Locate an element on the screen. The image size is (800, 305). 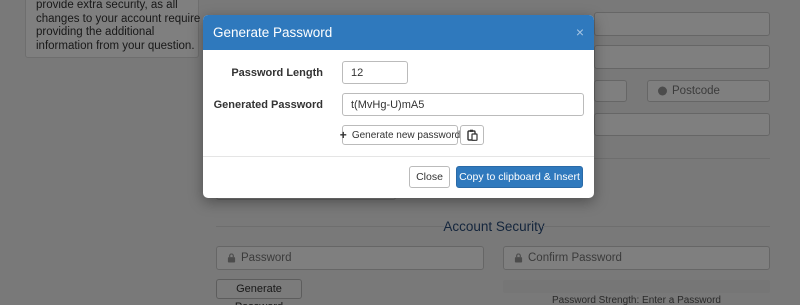
copy-to-clipboard-button is located at coordinates (472, 135).